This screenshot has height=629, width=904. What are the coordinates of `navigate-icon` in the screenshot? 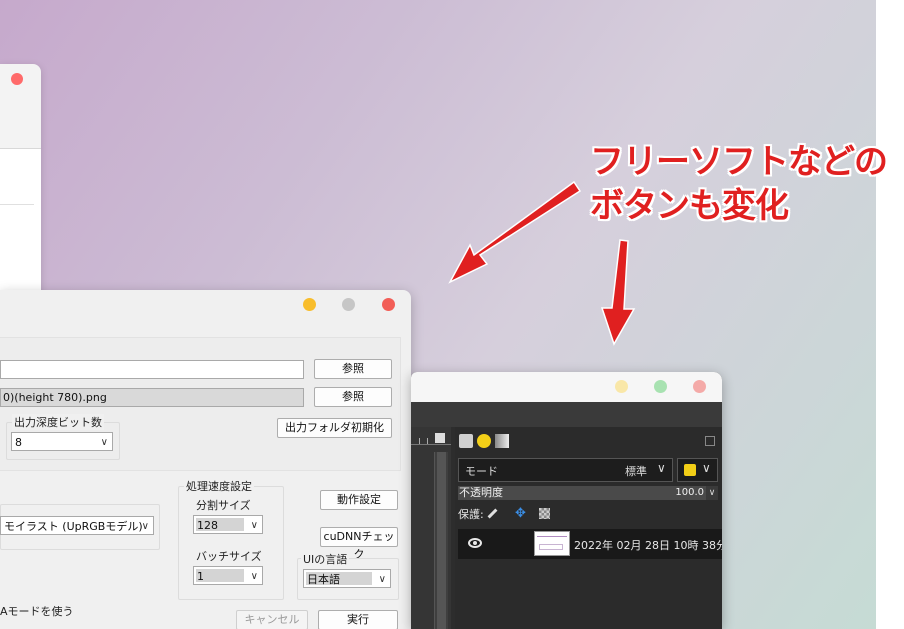 It's located at (440, 438).